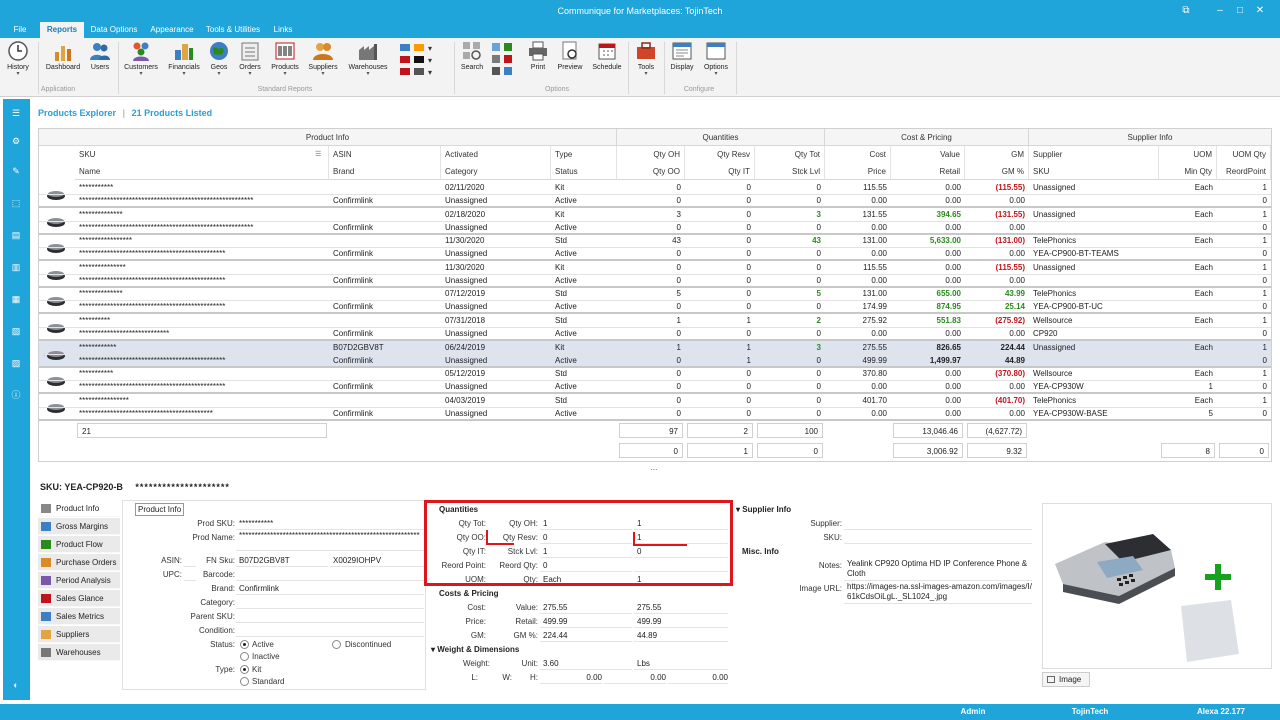 The width and height of the screenshot is (1280, 720). Describe the element at coordinates (997, 373) in the screenshot. I see `grid-cell: (370.80)` at that location.